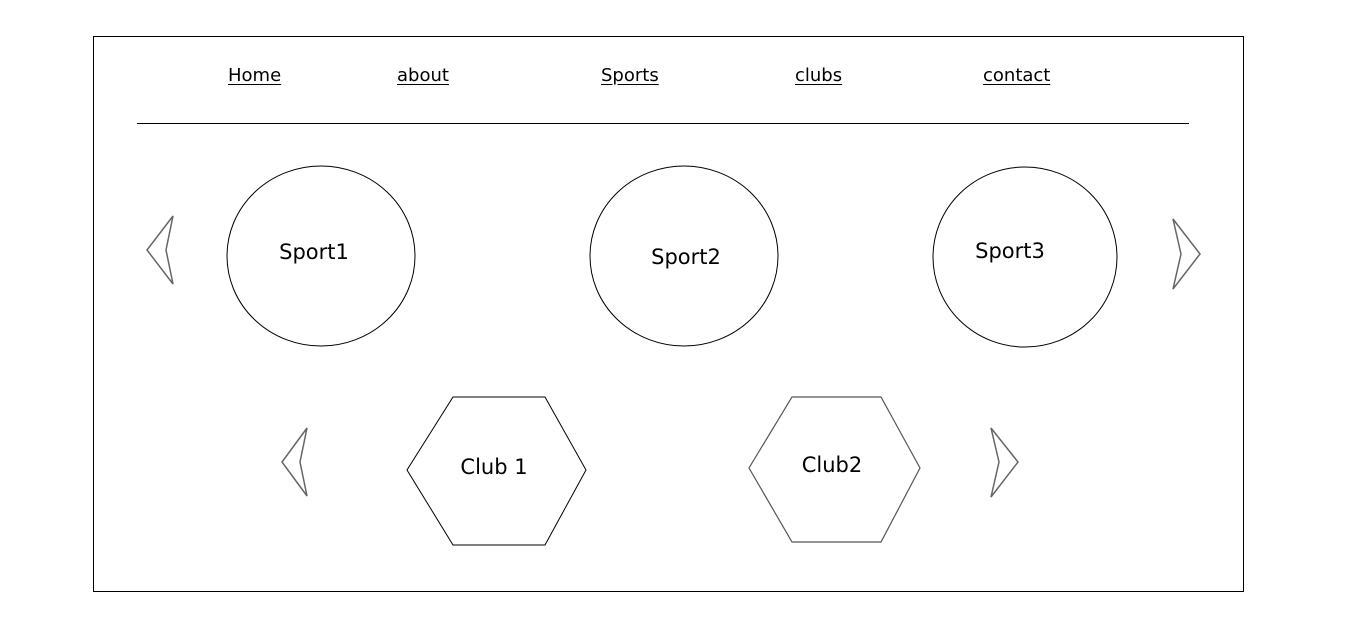 Image resolution: width=1350 pixels, height=629 pixels. Describe the element at coordinates (686, 257) in the screenshot. I see `sport2-label: Sport2` at that location.